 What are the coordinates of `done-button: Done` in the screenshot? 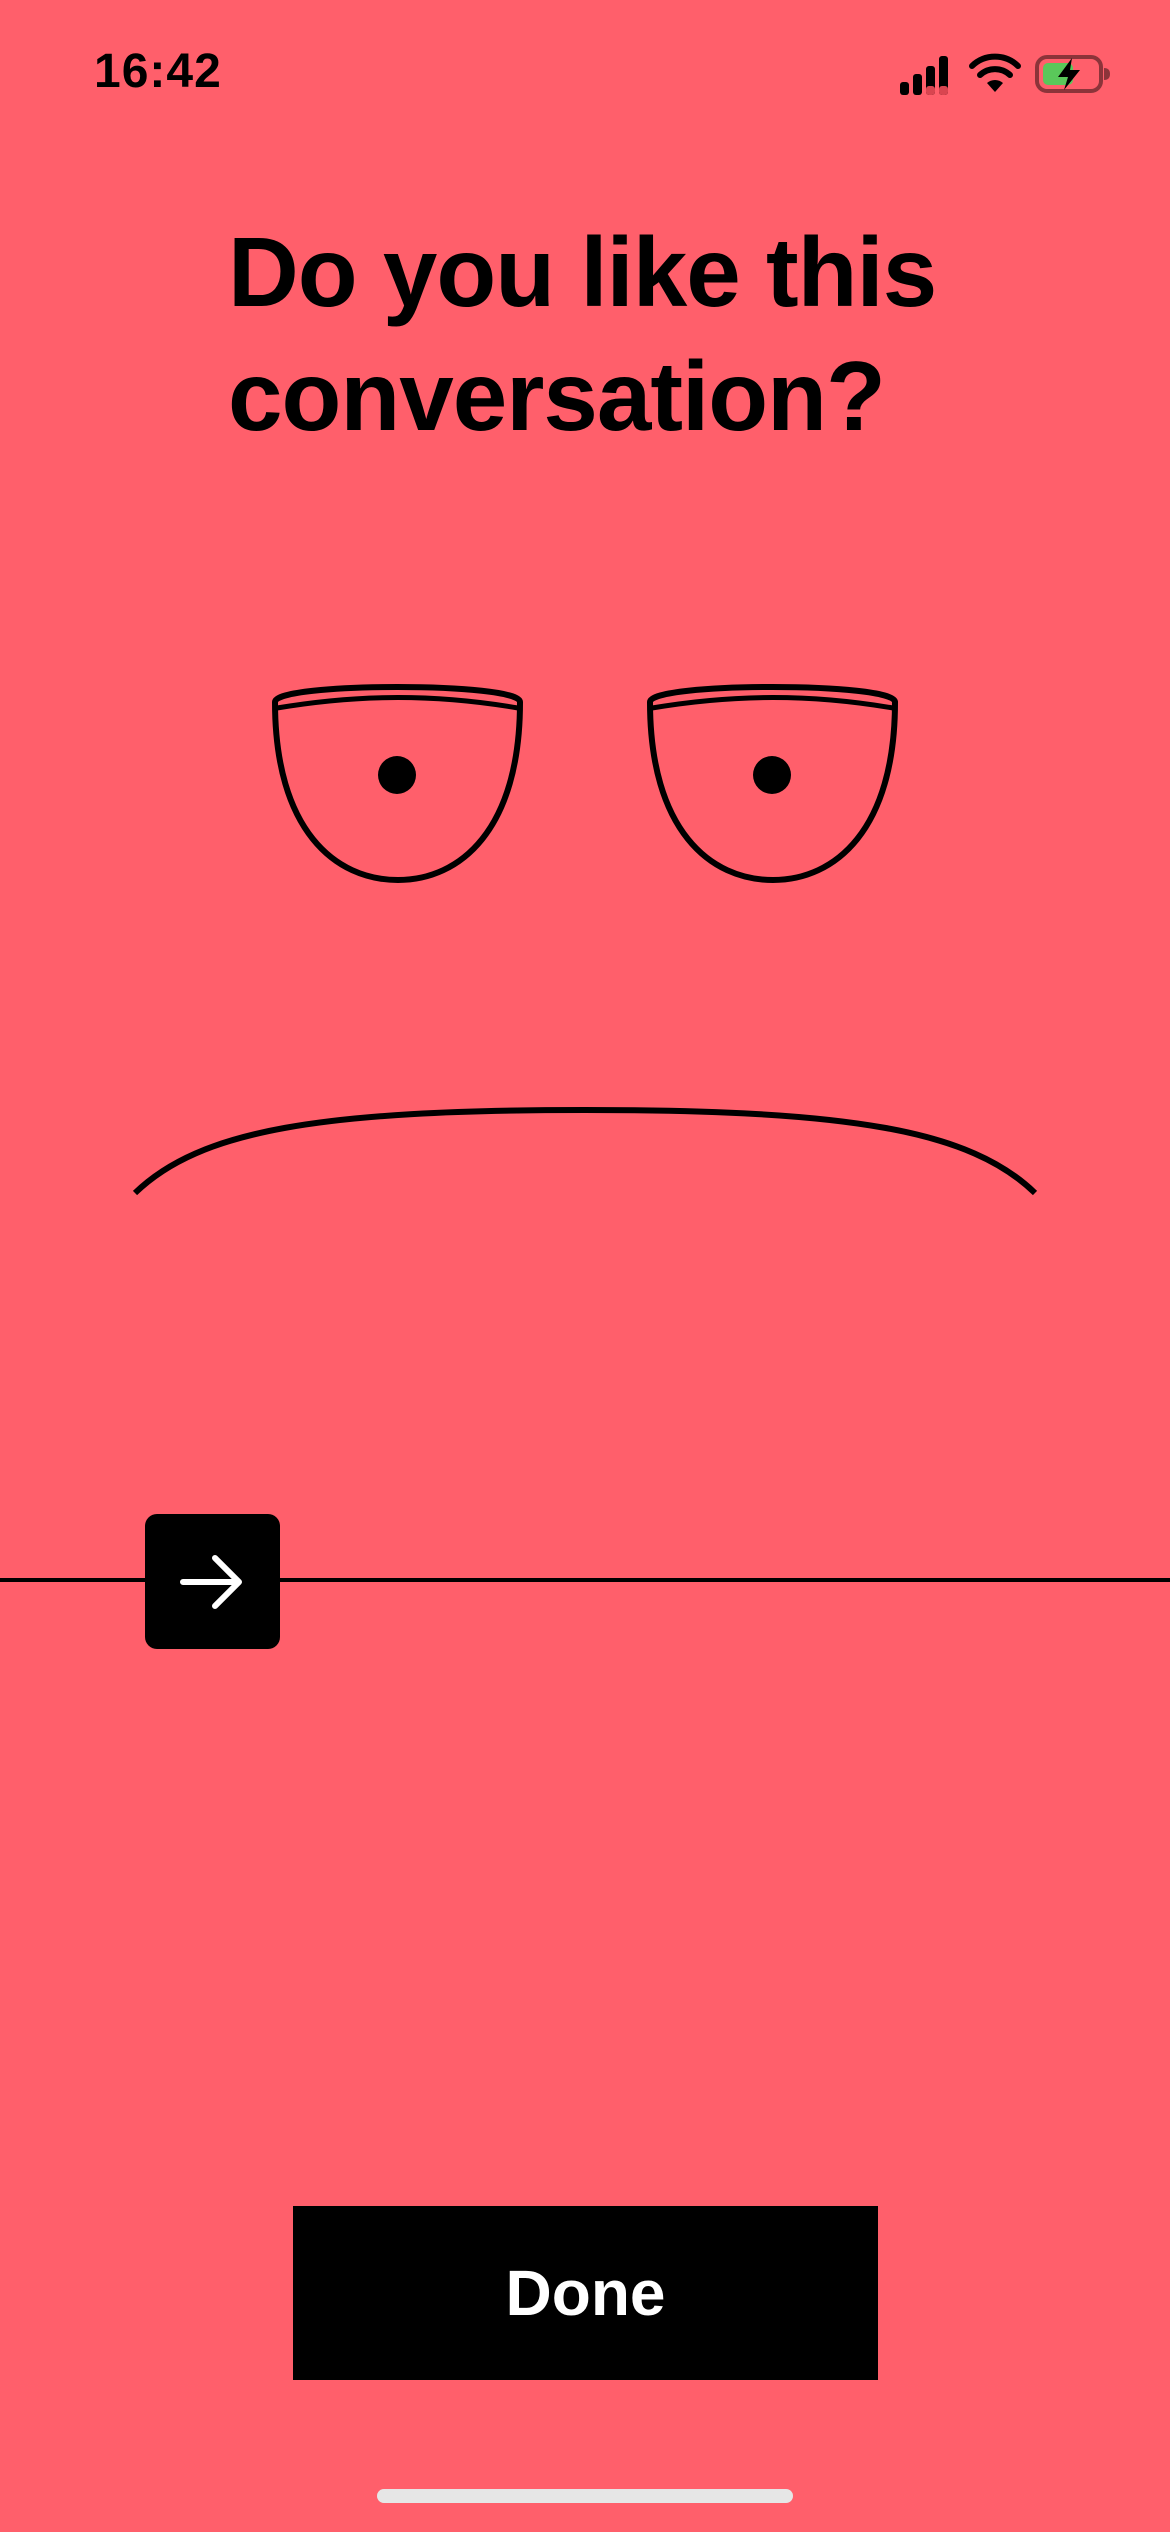 It's located at (585, 2293).